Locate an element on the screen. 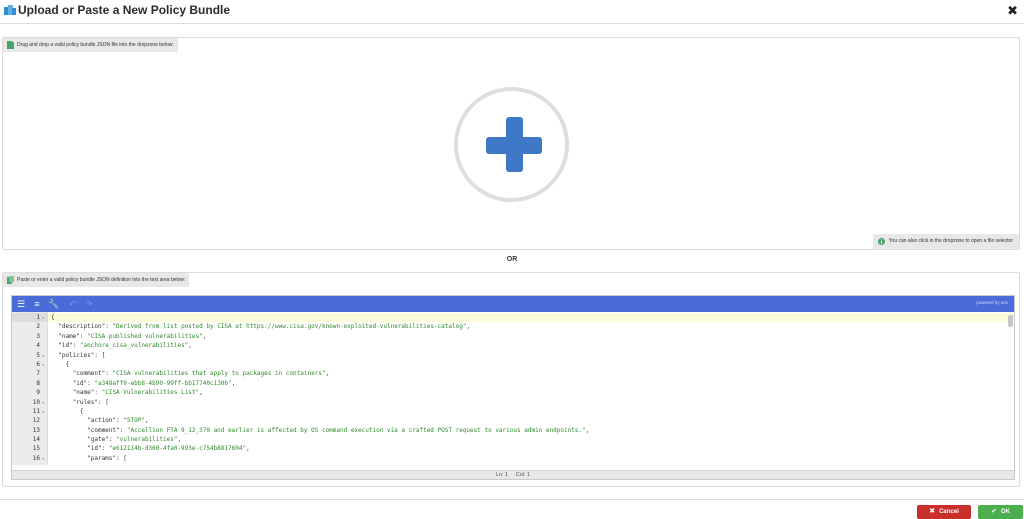 This screenshot has width=1024, height=519. code-line: 12 "action": "STOP", is located at coordinates (513, 420).